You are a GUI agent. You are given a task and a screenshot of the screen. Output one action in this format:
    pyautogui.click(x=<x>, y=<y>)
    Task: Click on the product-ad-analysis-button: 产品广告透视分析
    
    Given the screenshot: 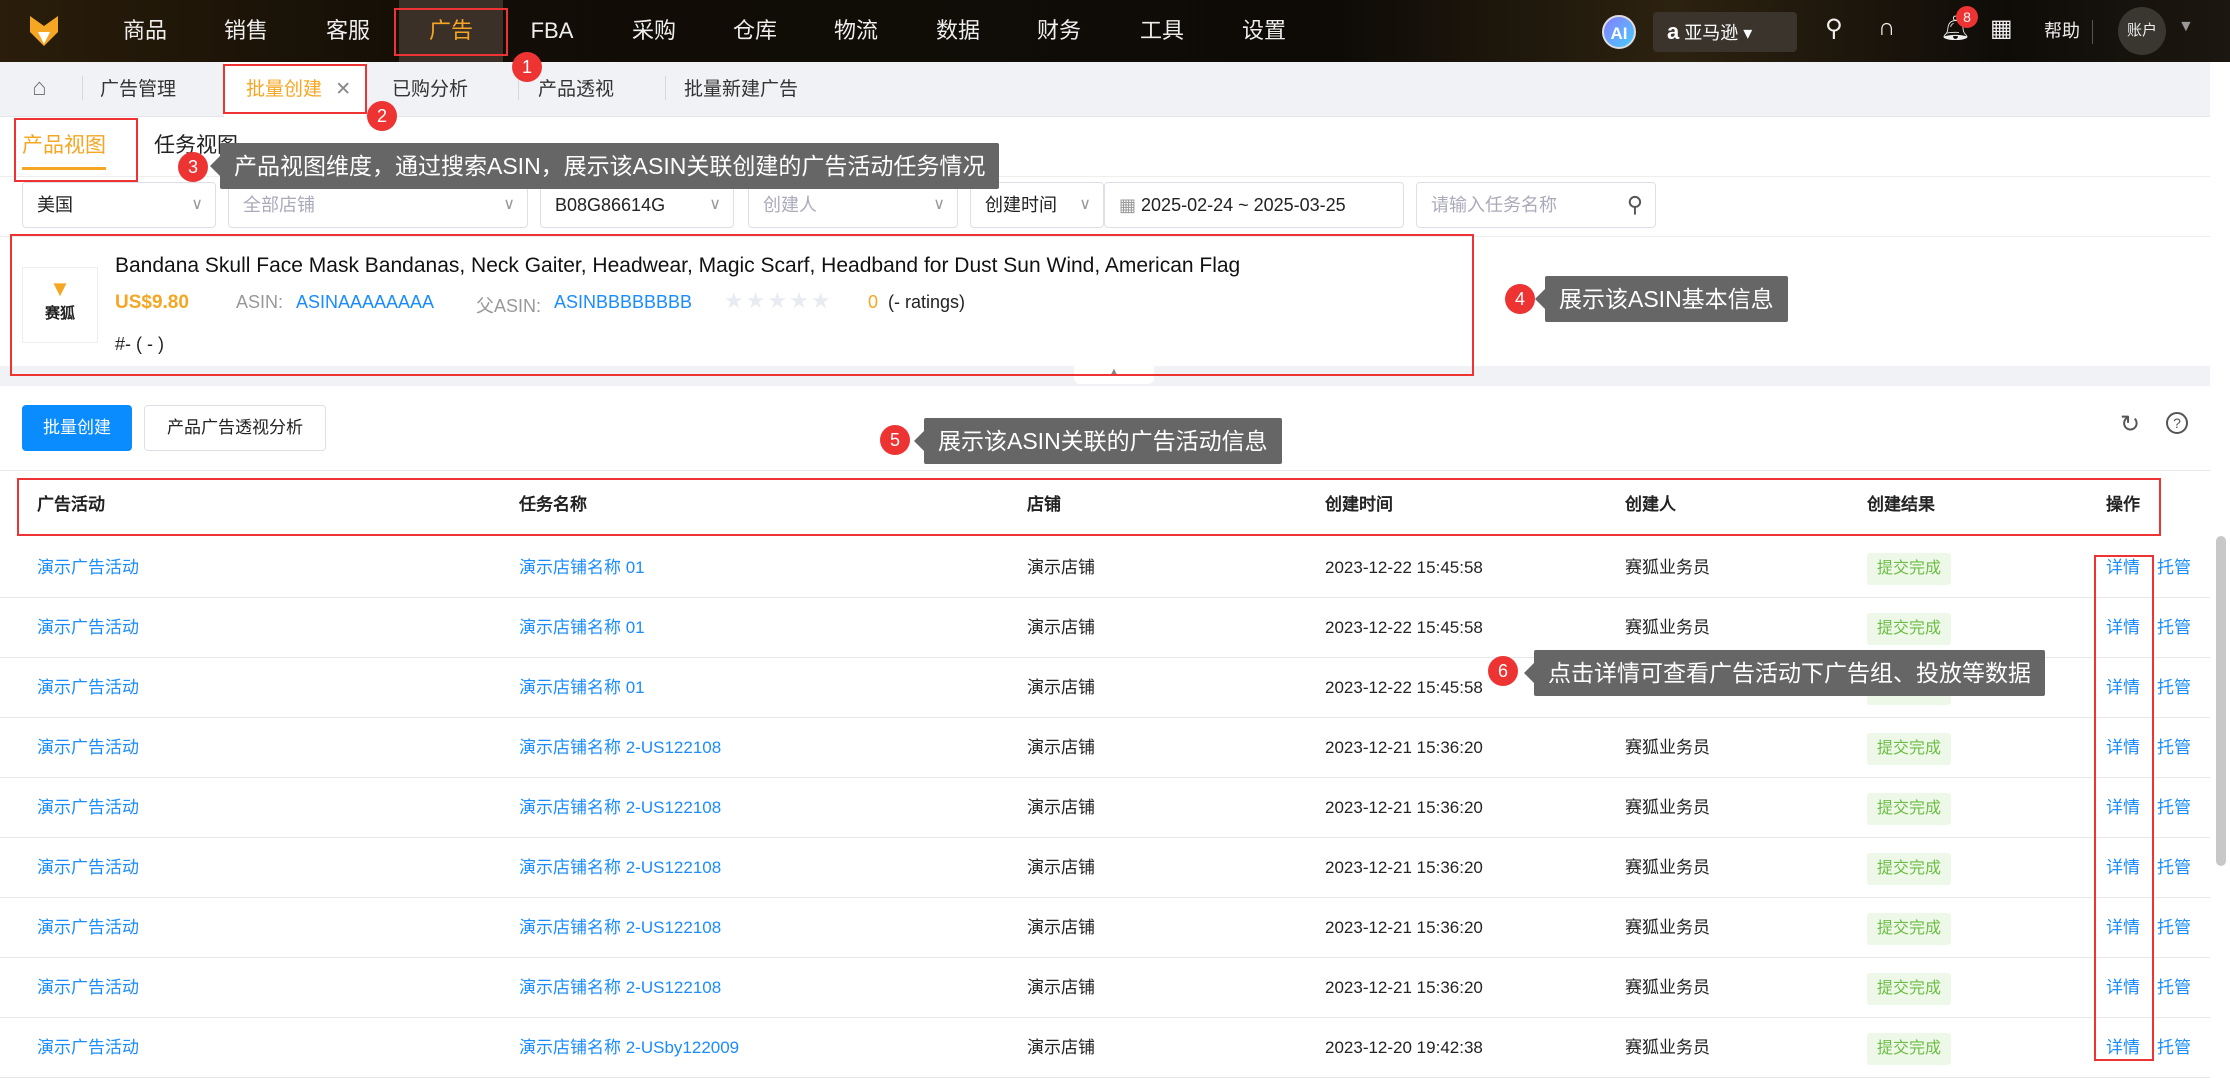 What is the action you would take?
    pyautogui.click(x=235, y=428)
    